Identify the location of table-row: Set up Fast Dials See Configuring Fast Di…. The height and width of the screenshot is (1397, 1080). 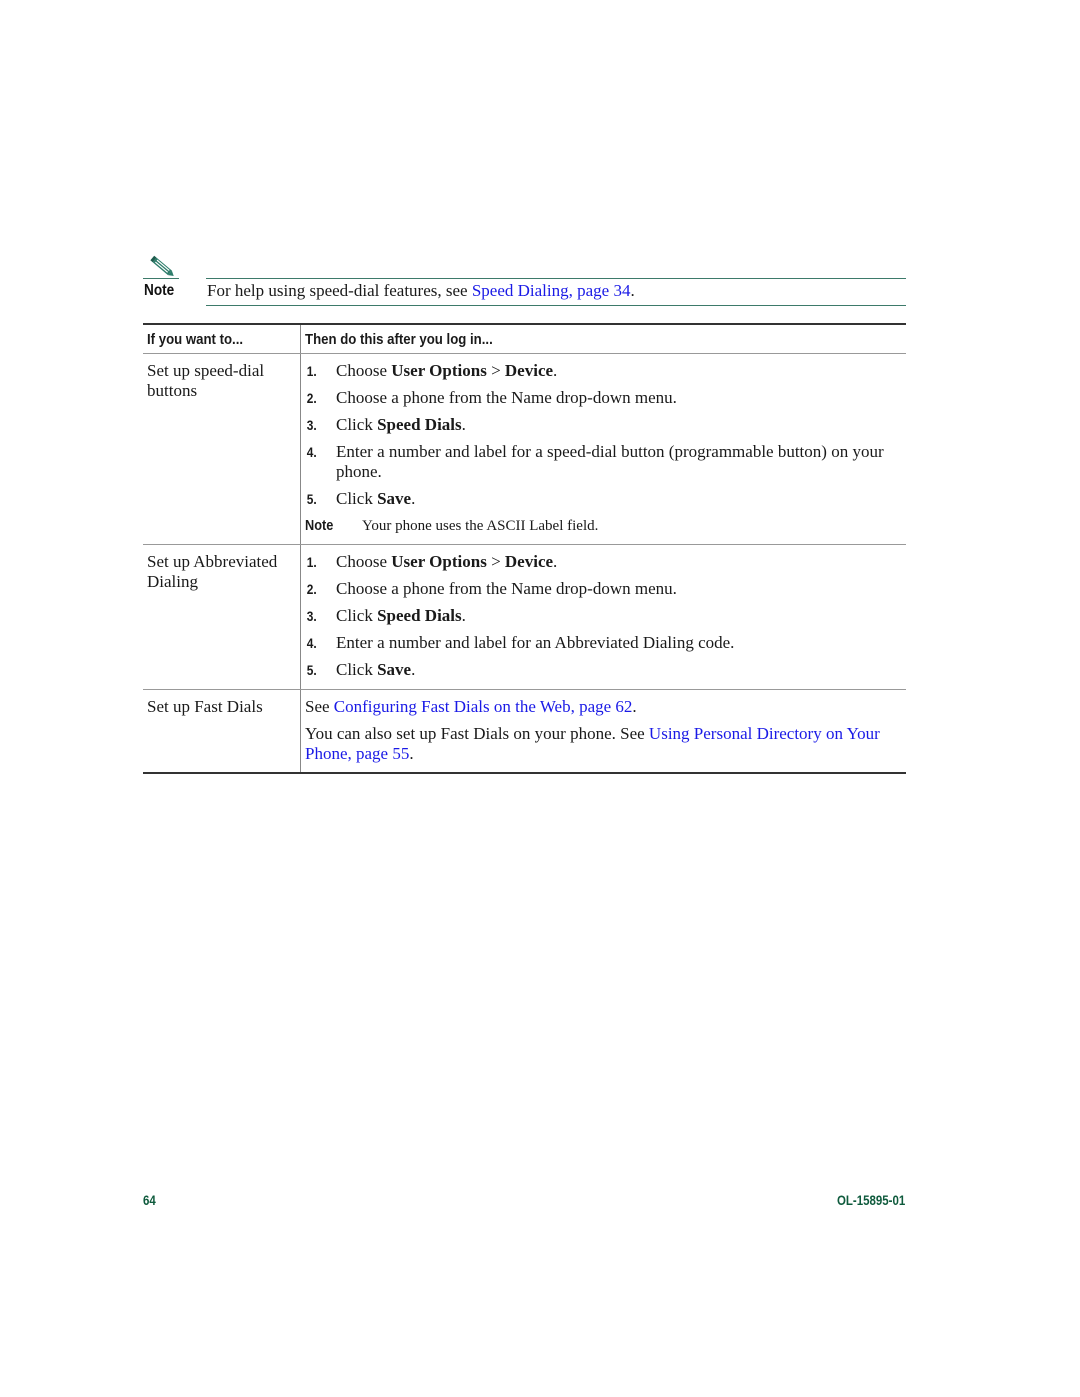
(524, 731).